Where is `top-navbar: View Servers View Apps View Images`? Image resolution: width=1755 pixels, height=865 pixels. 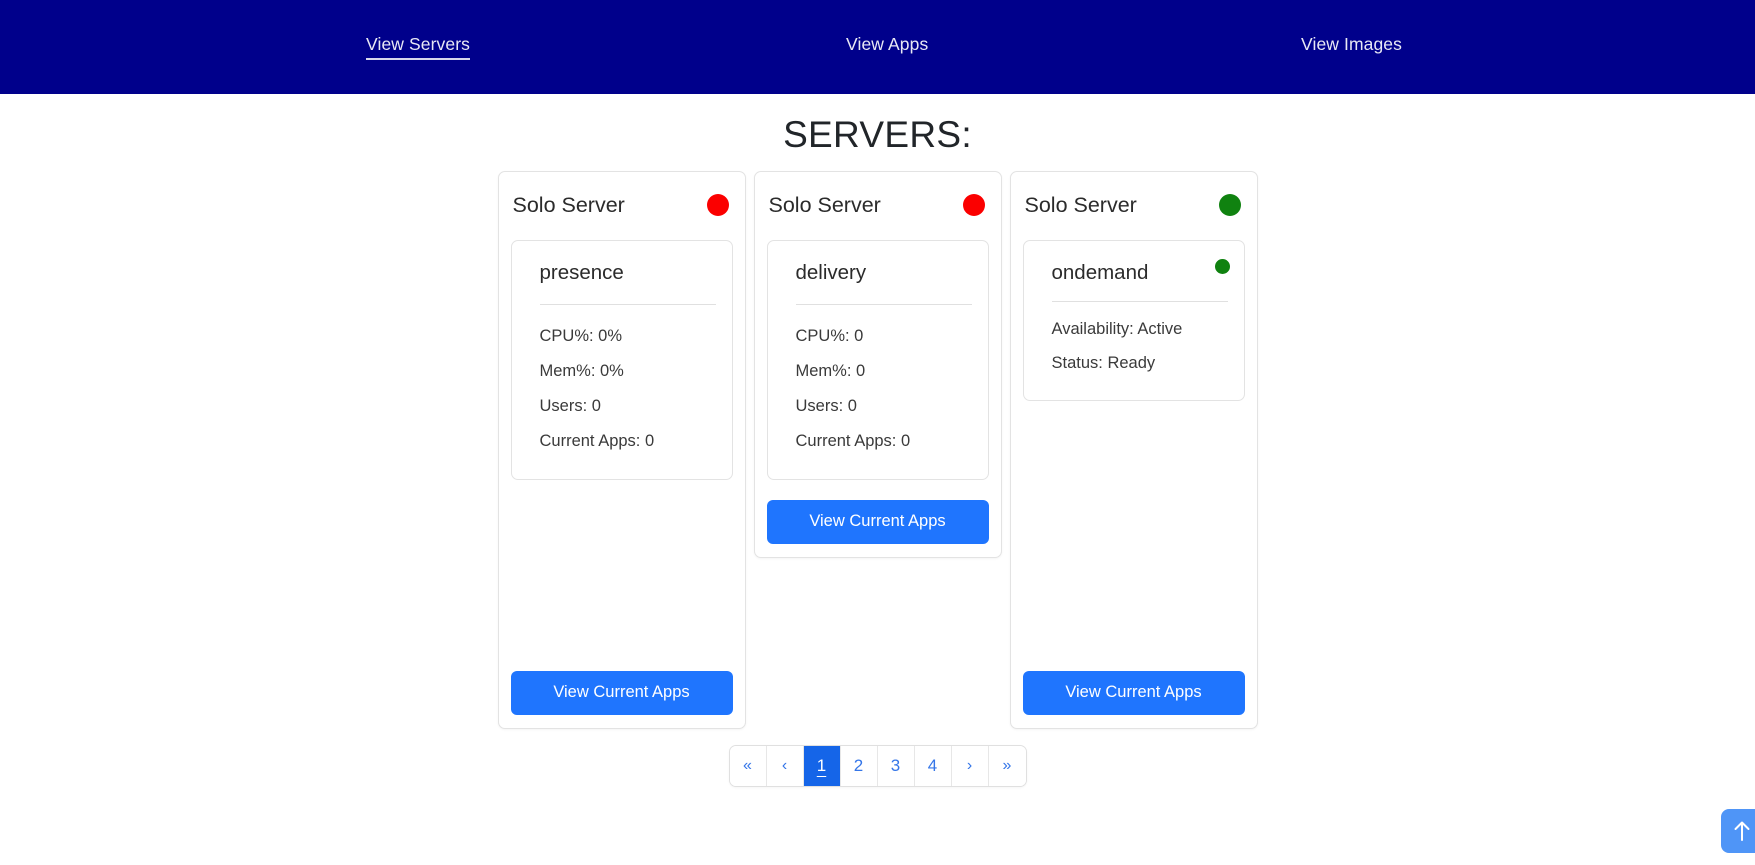
top-navbar: View Servers View Apps View Images is located at coordinates (877, 47).